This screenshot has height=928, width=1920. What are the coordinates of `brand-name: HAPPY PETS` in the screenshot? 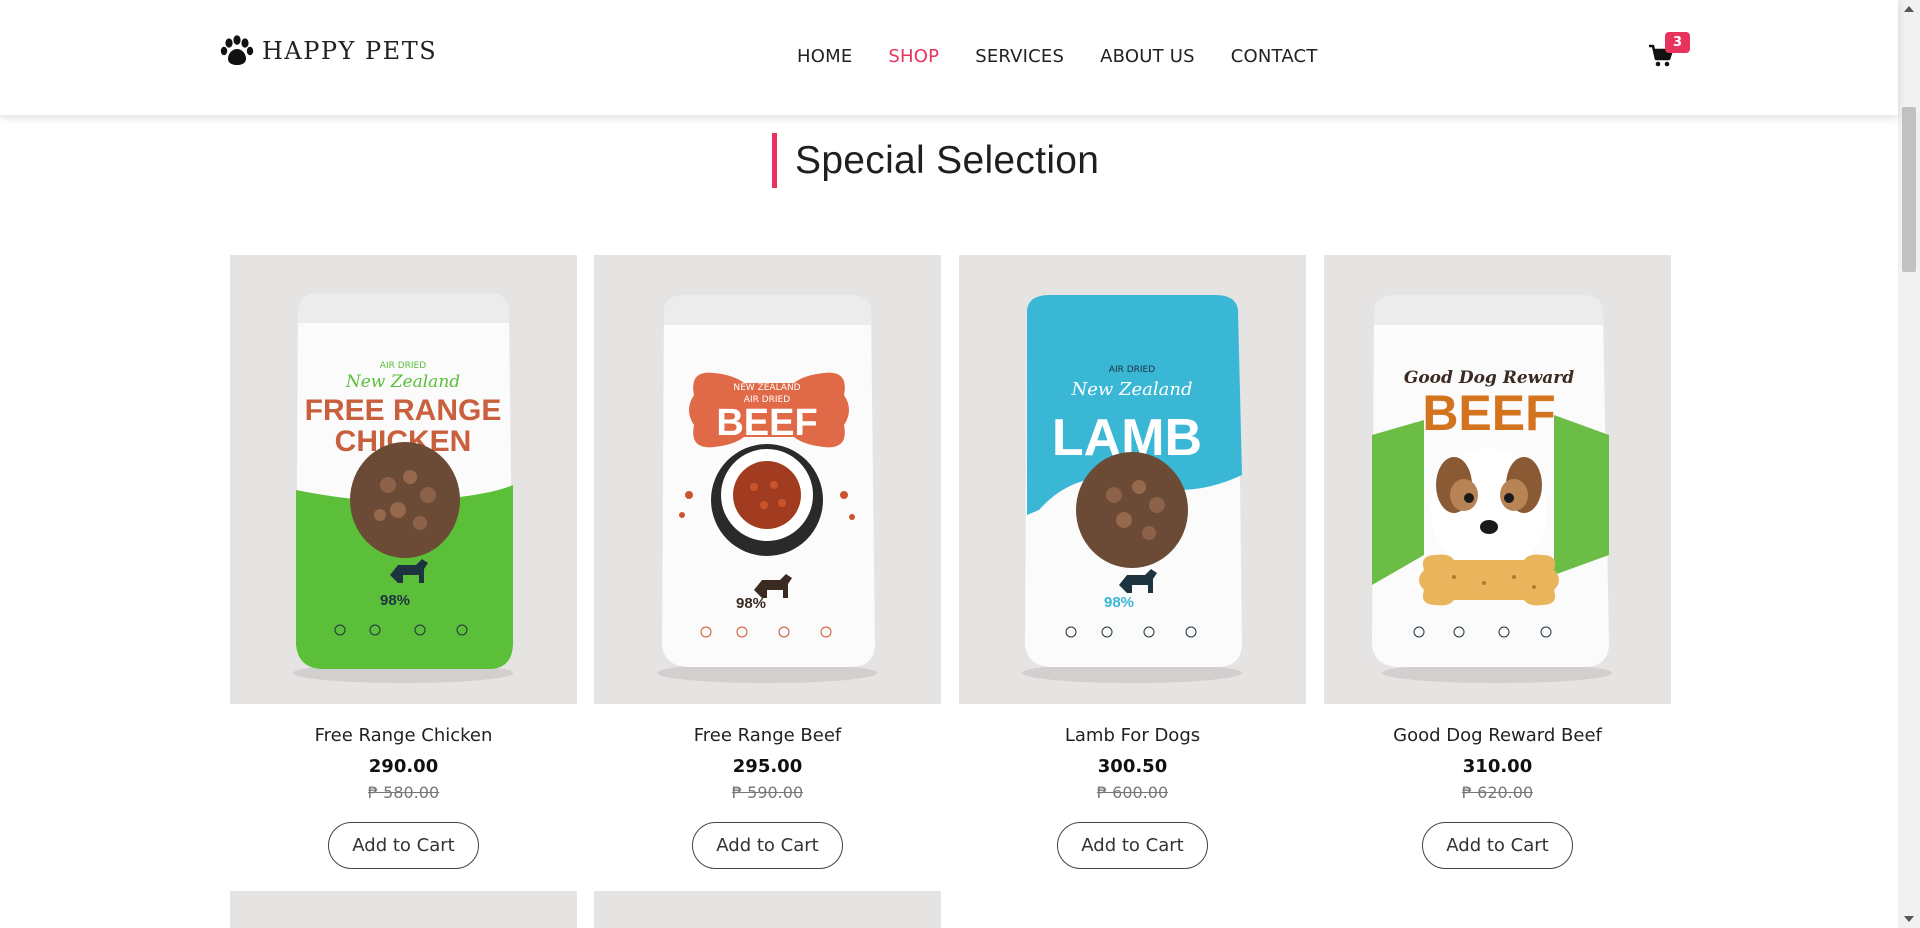 It's located at (350, 51).